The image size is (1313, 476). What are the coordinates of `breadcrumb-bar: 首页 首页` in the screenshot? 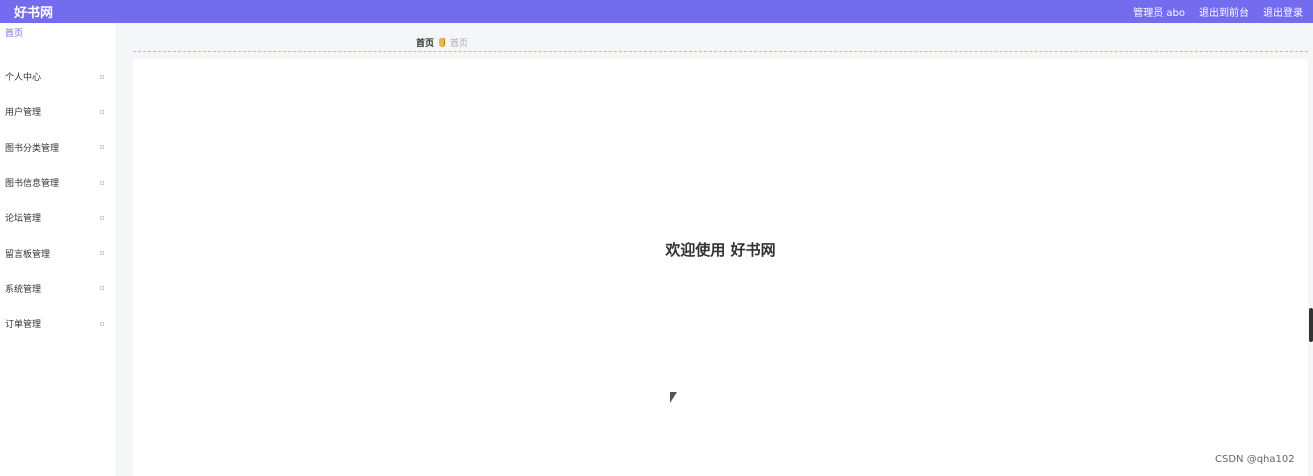 It's located at (720, 41).